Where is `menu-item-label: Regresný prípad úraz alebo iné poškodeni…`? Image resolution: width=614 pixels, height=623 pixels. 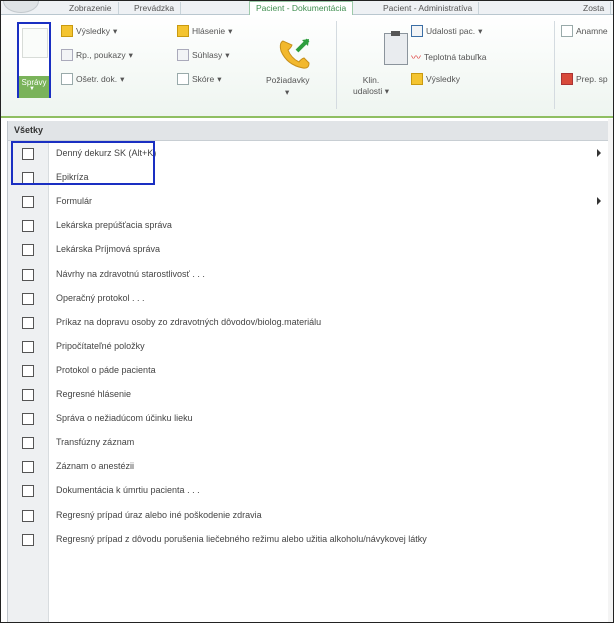 menu-item-label: Regresný prípad úraz alebo iné poškodeni… is located at coordinates (159, 514).